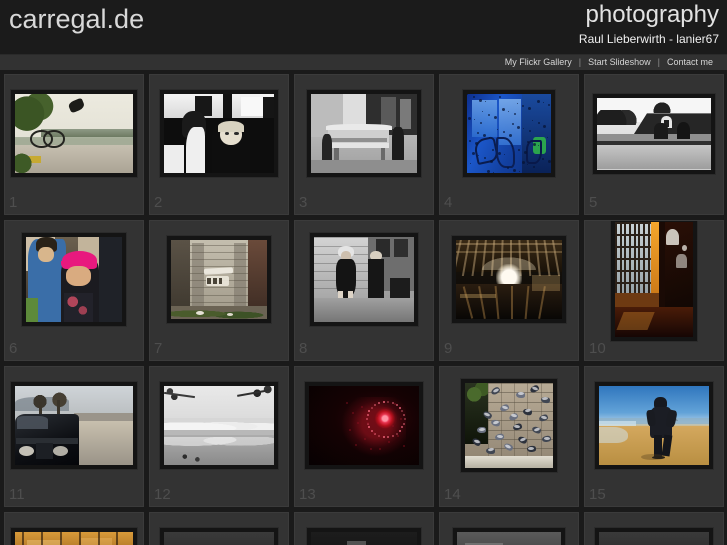 The height and width of the screenshot is (545, 727). I want to click on thumbnail-number: 3, so click(303, 202).